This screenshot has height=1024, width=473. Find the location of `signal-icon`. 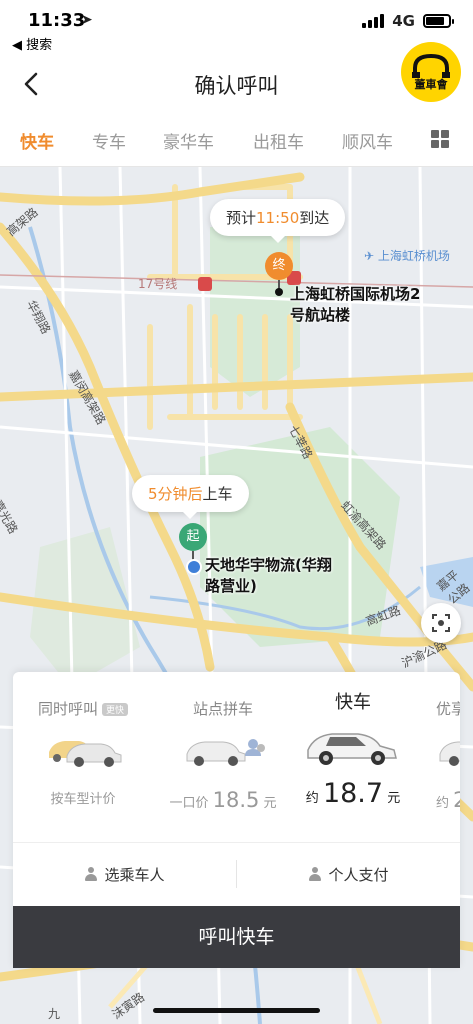

signal-icon is located at coordinates (373, 21).